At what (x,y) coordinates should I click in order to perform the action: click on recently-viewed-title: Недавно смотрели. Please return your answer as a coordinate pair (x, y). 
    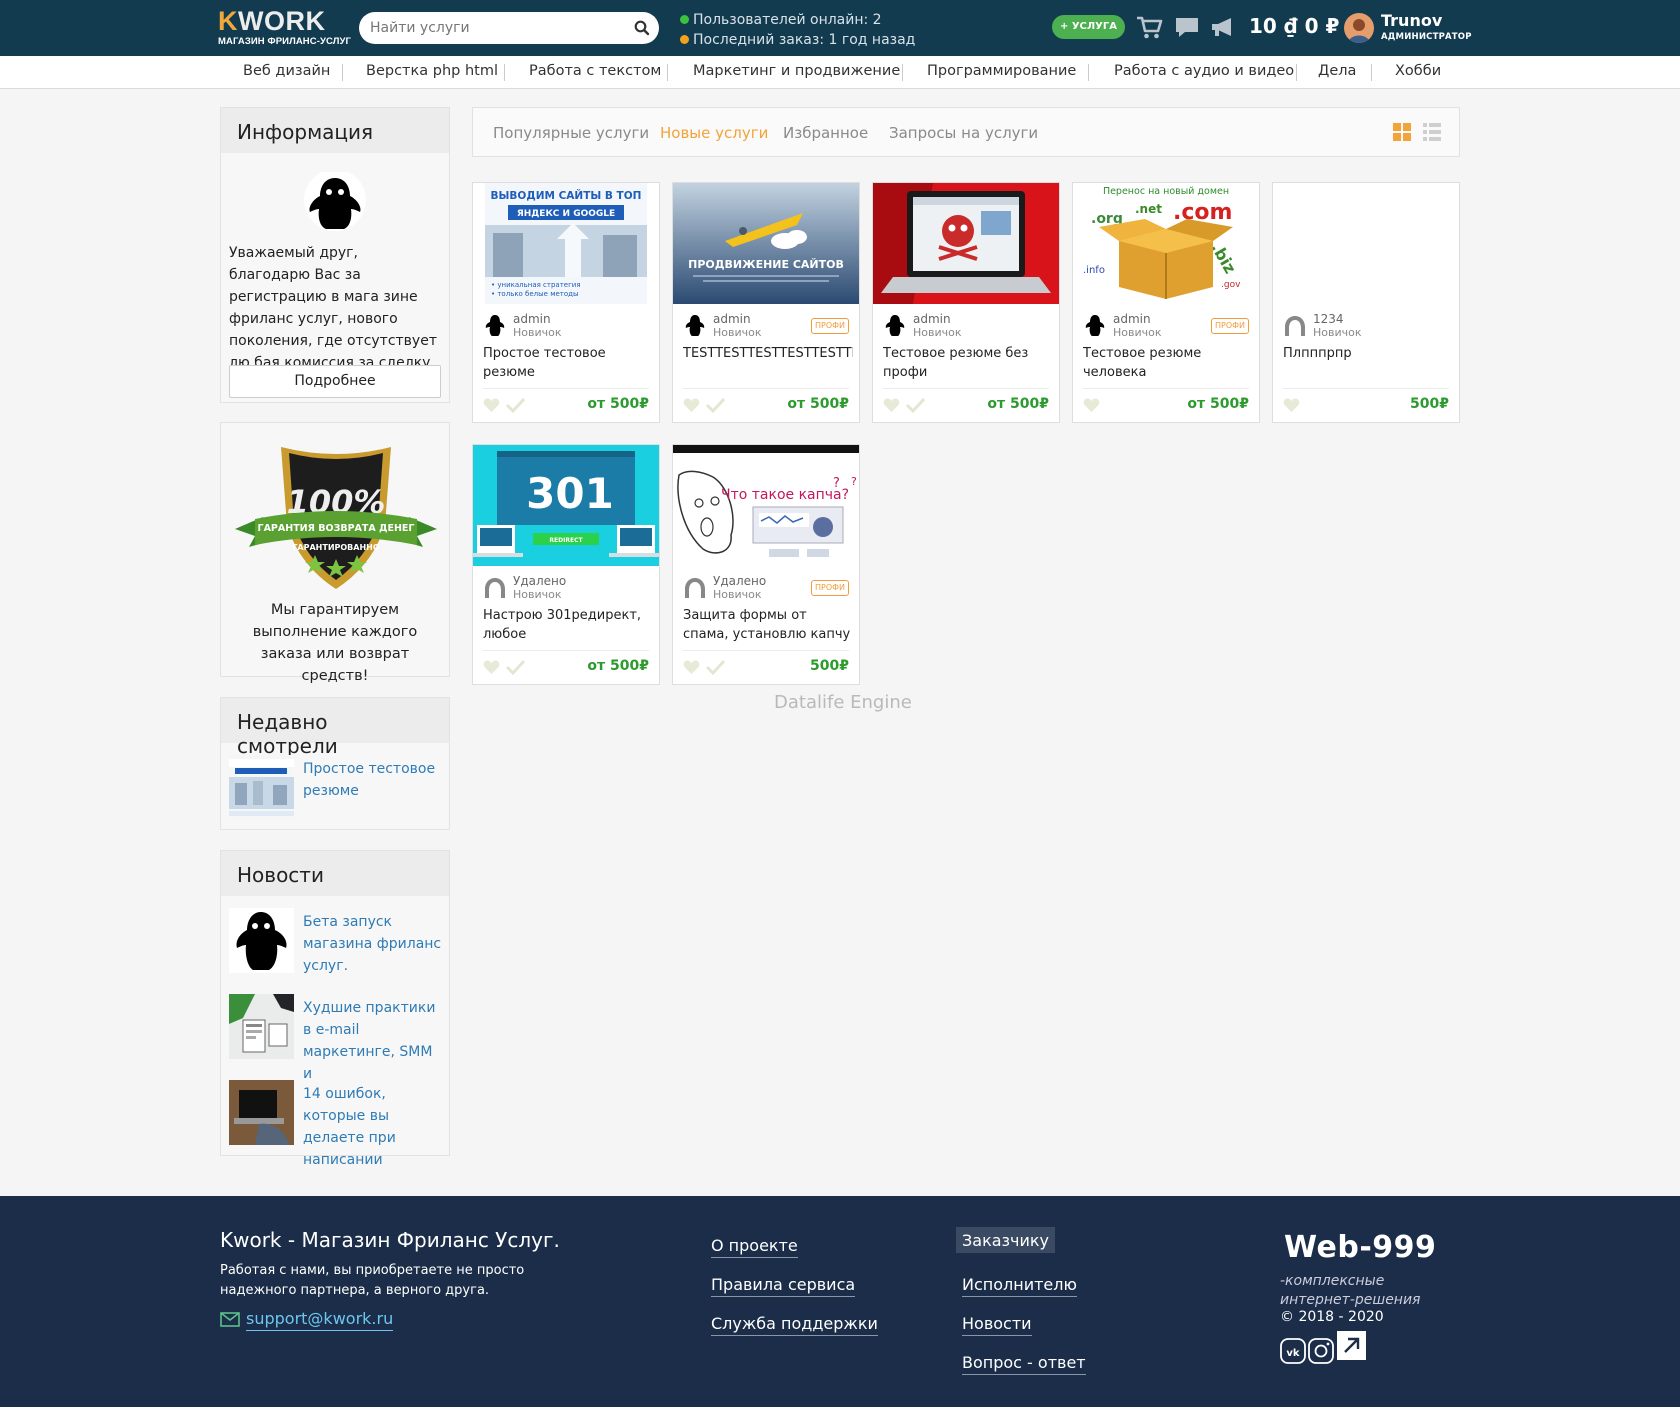
    Looking at the image, I should click on (335, 728).